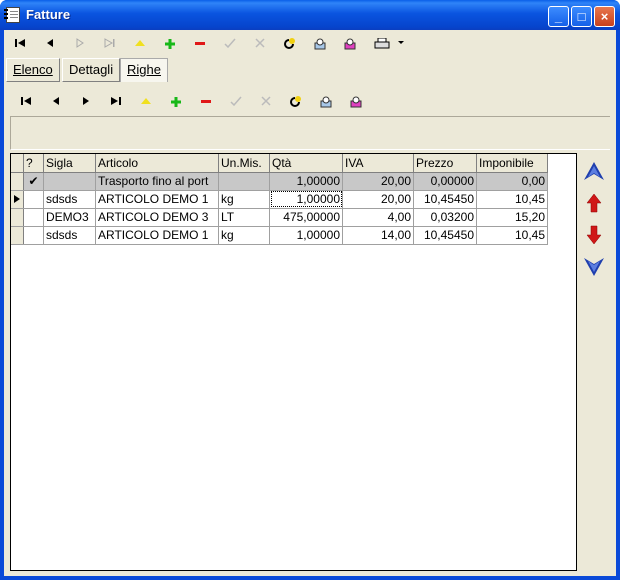 Image resolution: width=620 pixels, height=580 pixels. I want to click on move-down-icon, so click(594, 235).